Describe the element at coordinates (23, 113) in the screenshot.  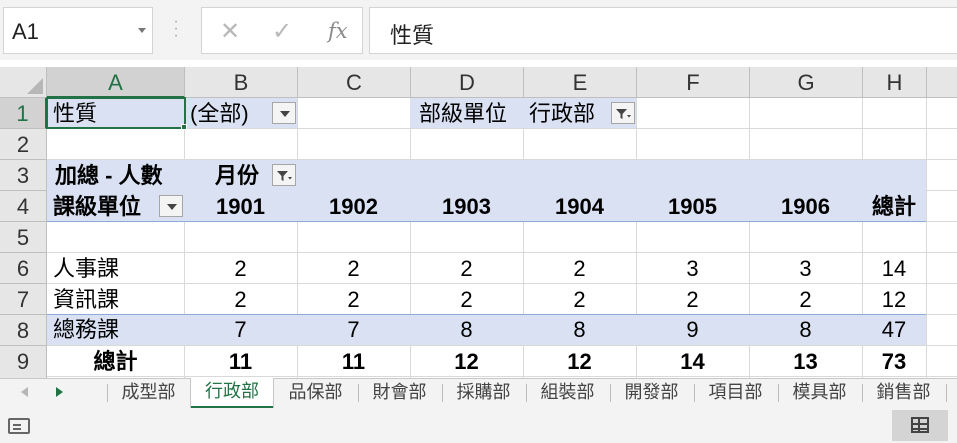
I see `row-header-1: 1` at that location.